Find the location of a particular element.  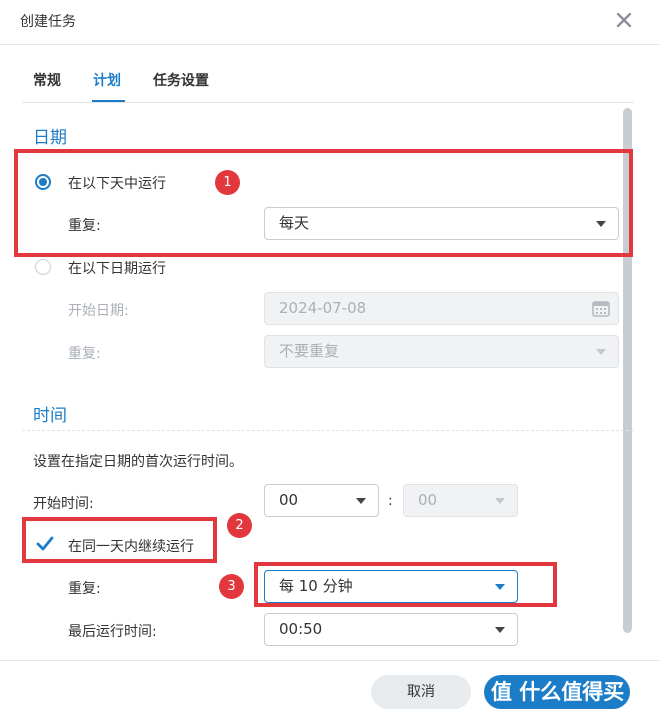

date-section-heading: 日期 is located at coordinates (50, 138).